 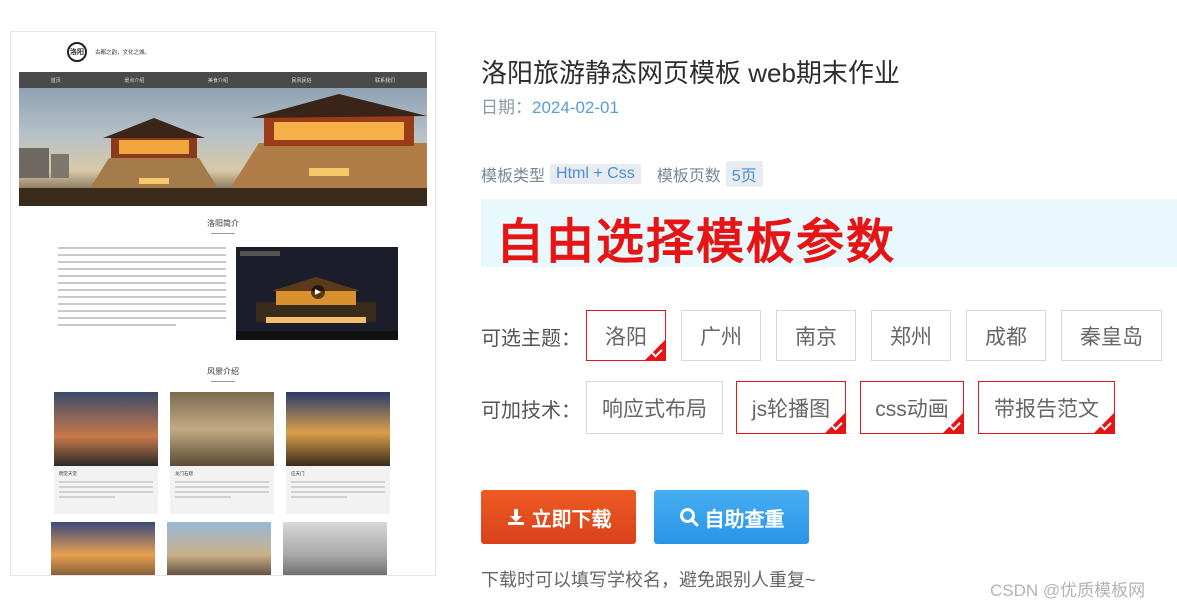 I want to click on preview-card: 明堂天堂, so click(x=106, y=453).